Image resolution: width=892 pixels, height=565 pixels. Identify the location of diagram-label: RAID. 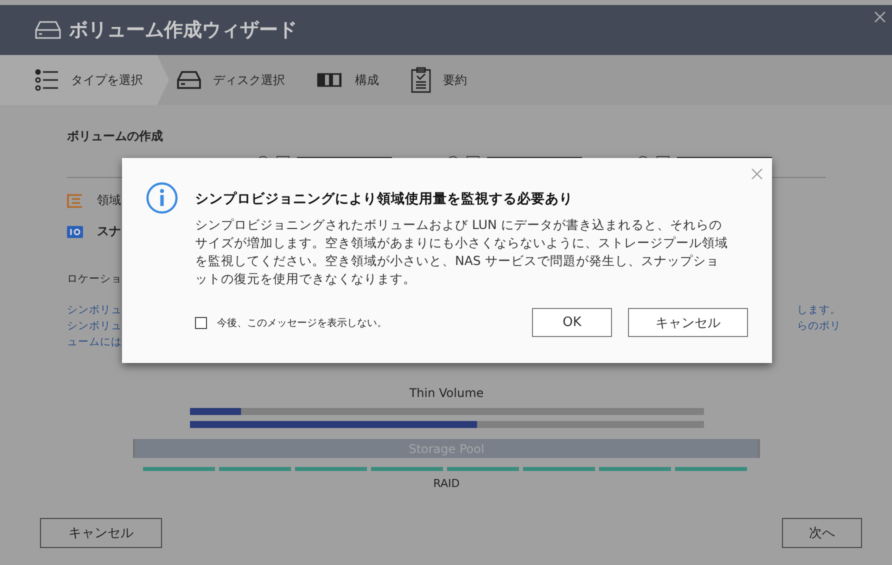
(446, 483).